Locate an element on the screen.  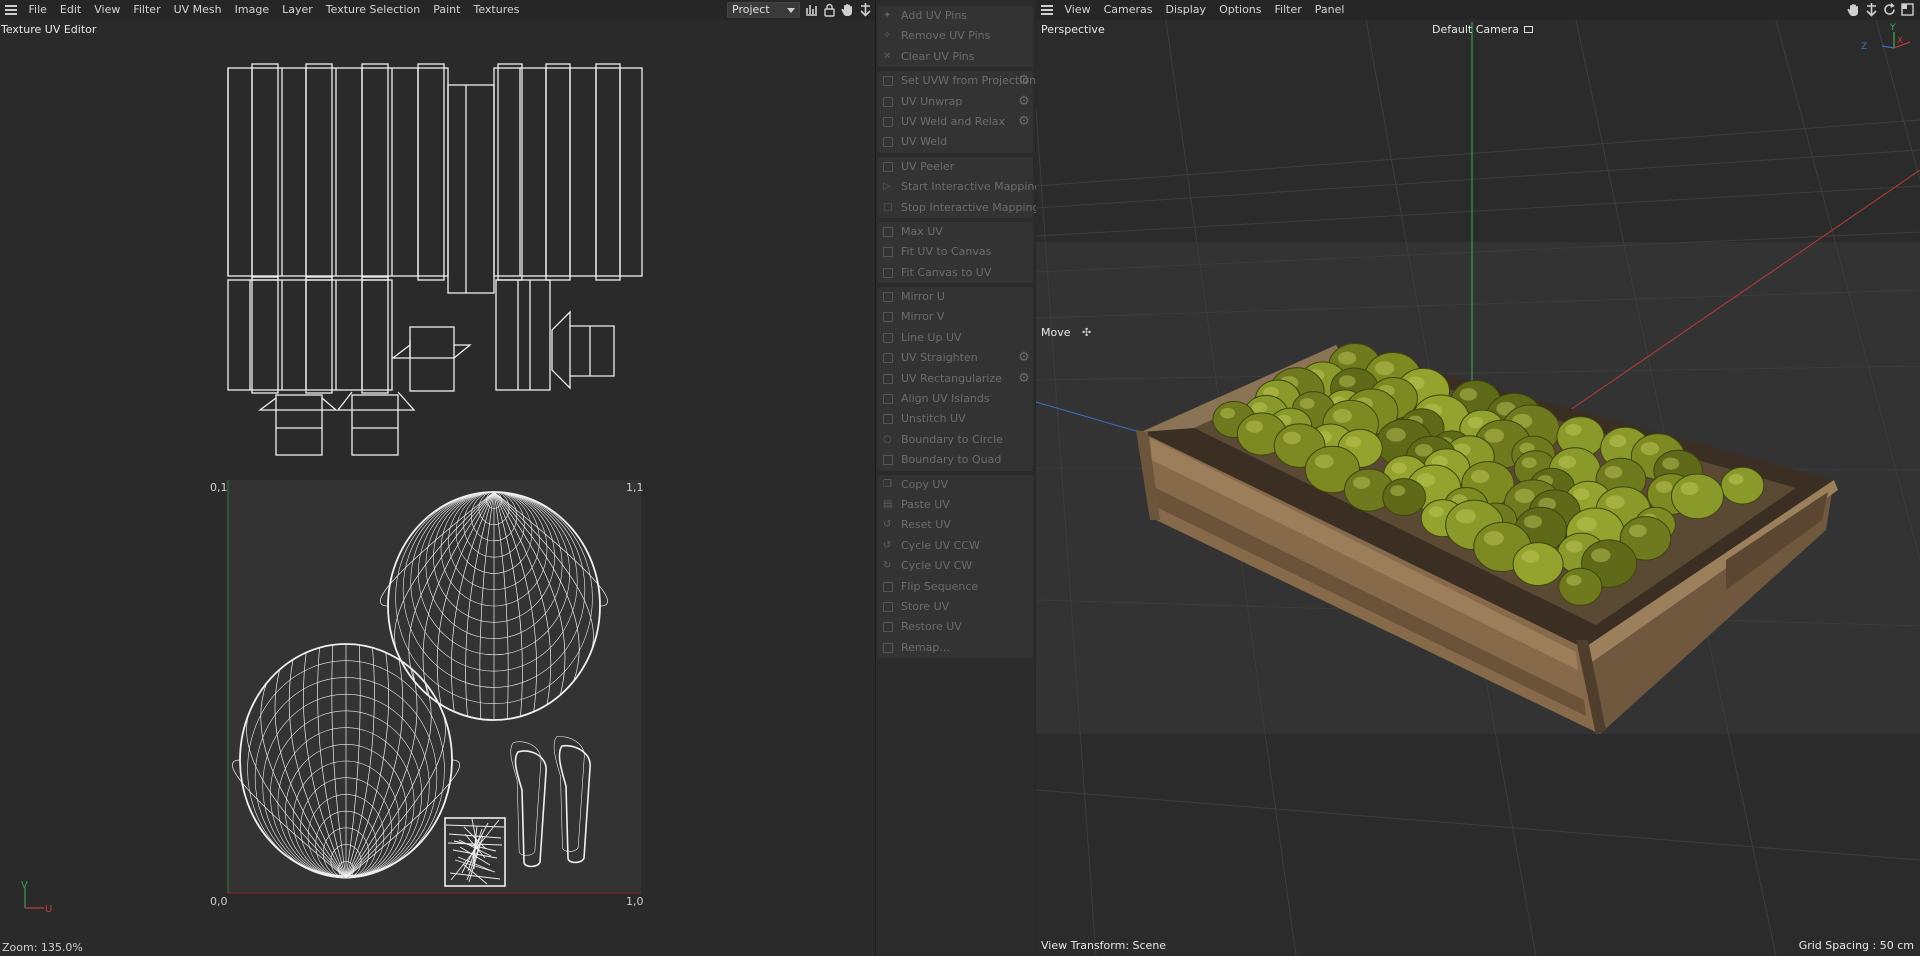
command-line-up-uv: Line Up UV is located at coordinates (955, 338).